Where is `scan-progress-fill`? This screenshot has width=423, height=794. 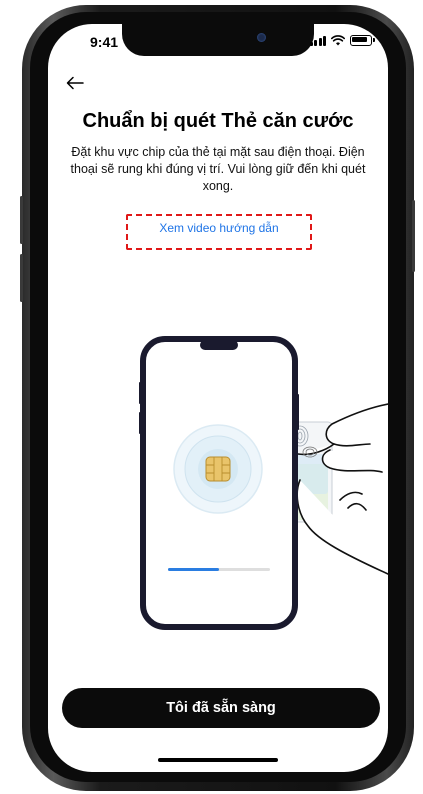
scan-progress-fill is located at coordinates (193, 569).